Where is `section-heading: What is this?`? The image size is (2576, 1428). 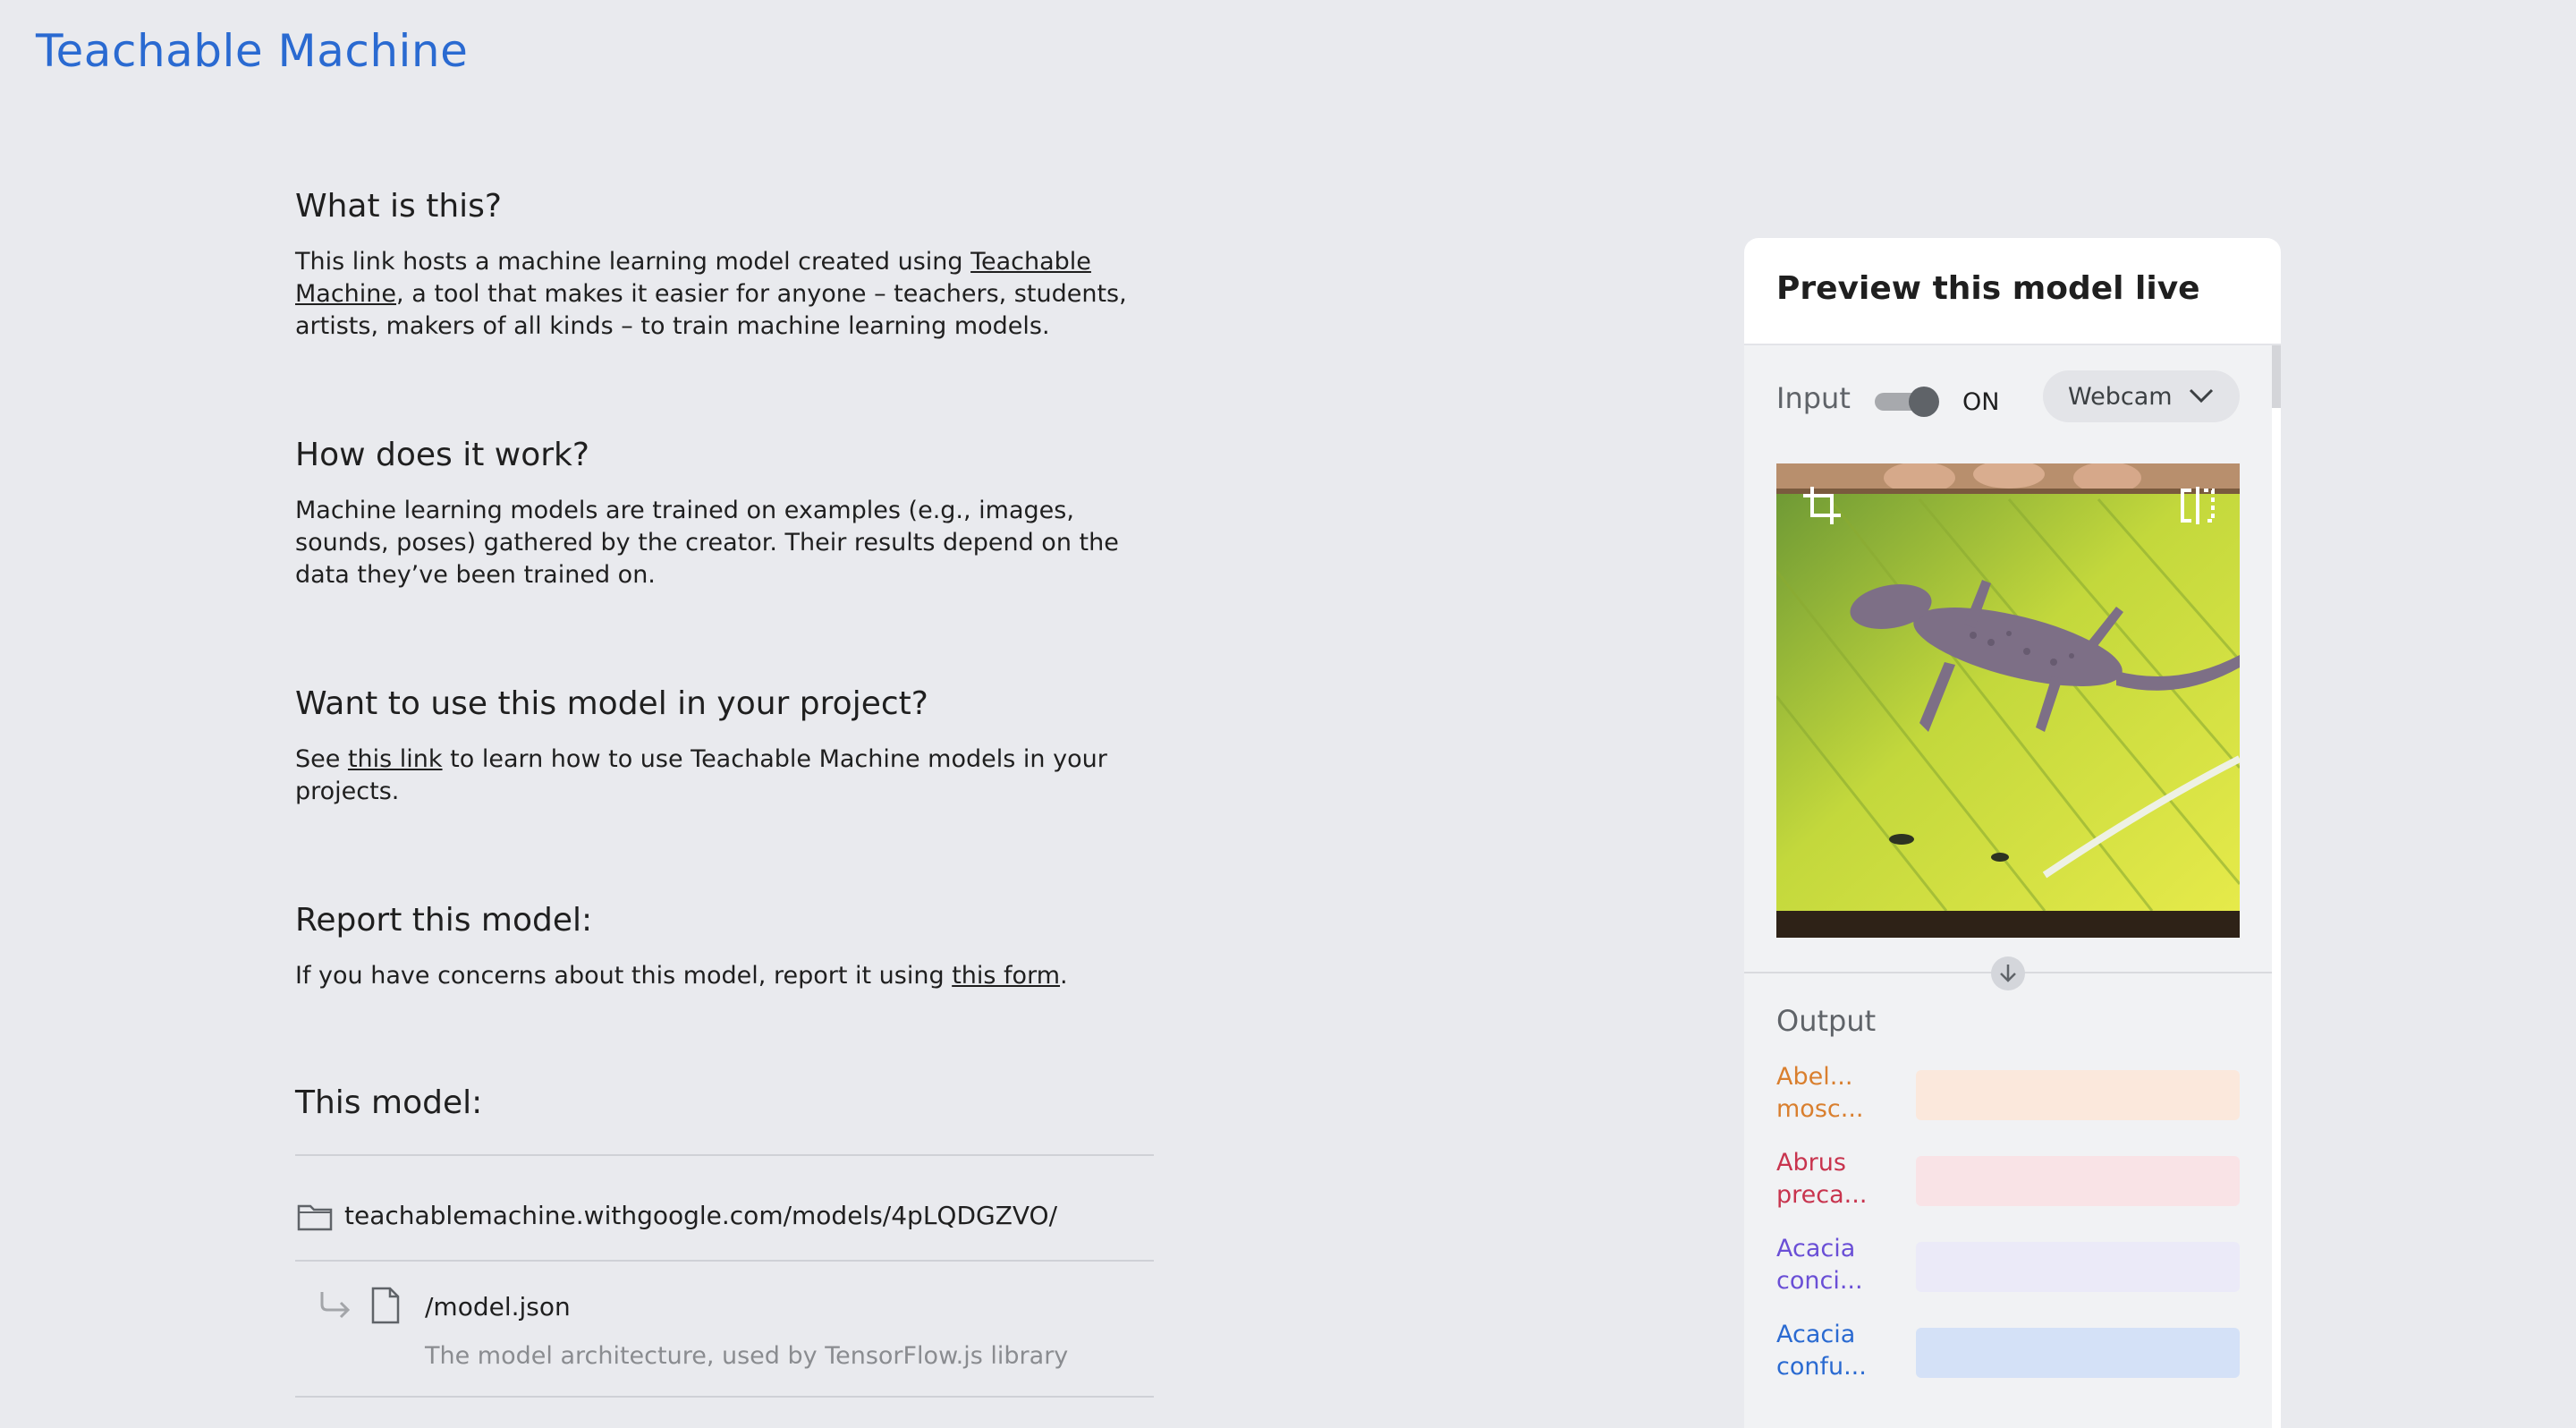
section-heading: What is this? is located at coordinates (399, 207).